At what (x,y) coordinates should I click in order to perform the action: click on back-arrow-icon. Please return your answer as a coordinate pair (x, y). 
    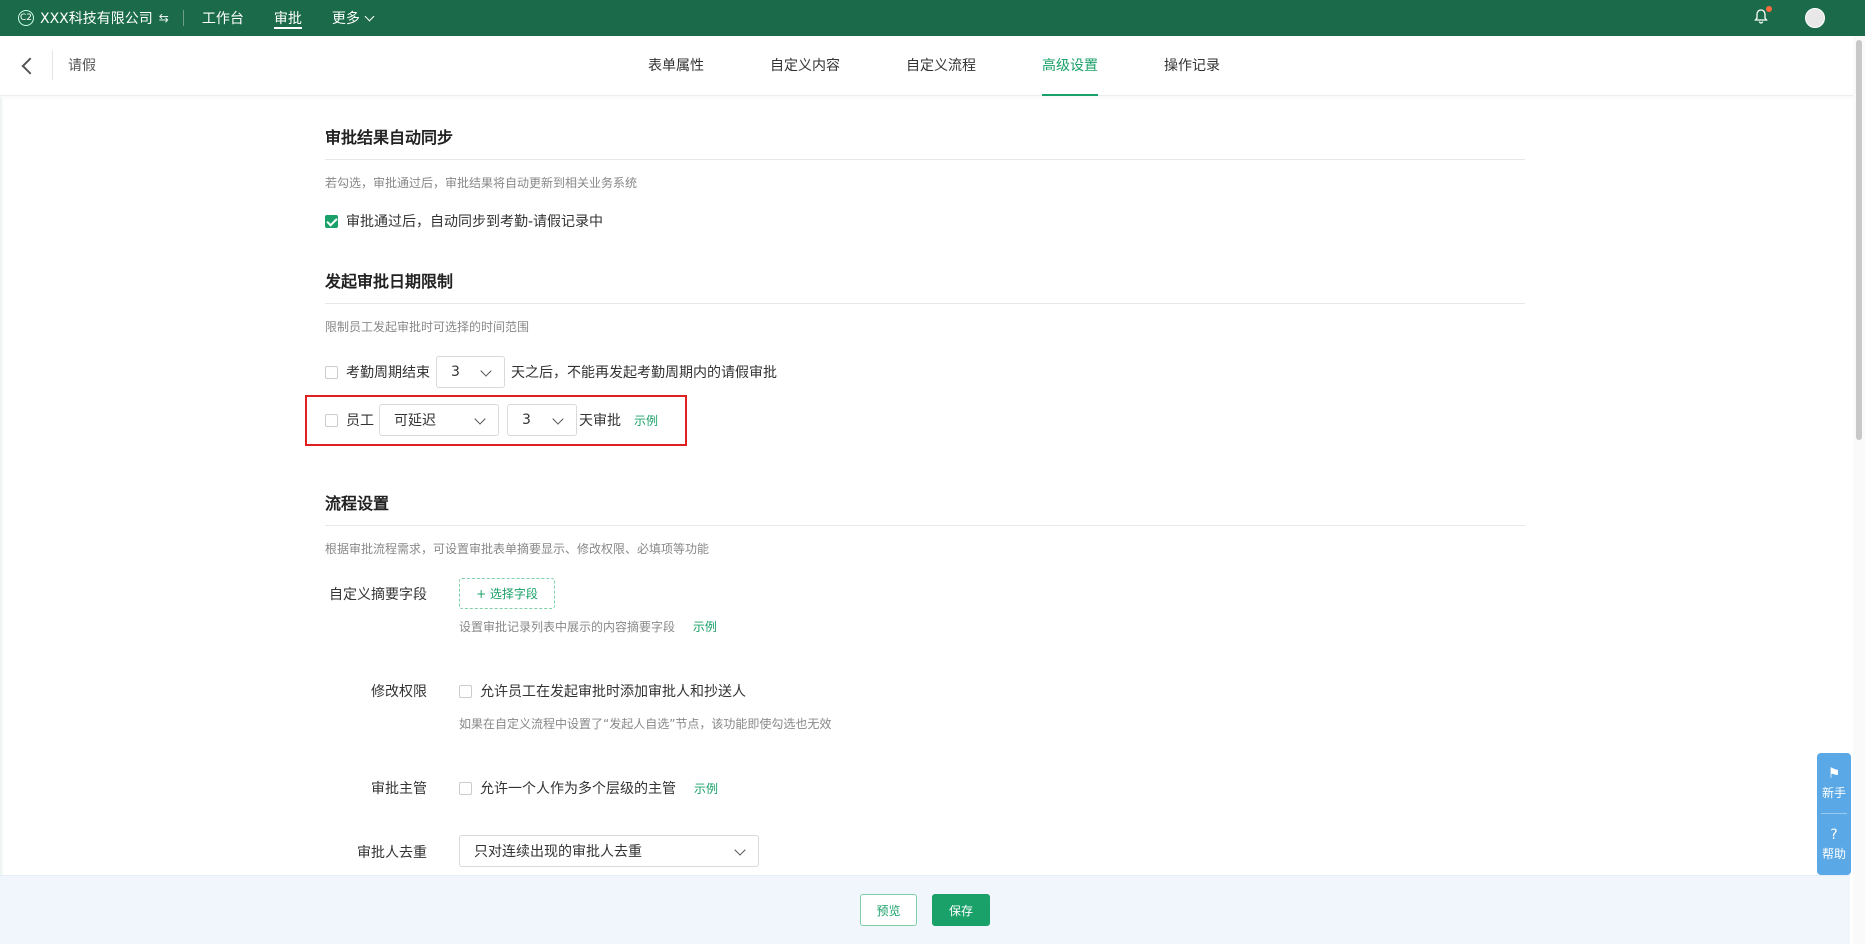
    Looking at the image, I should click on (27, 66).